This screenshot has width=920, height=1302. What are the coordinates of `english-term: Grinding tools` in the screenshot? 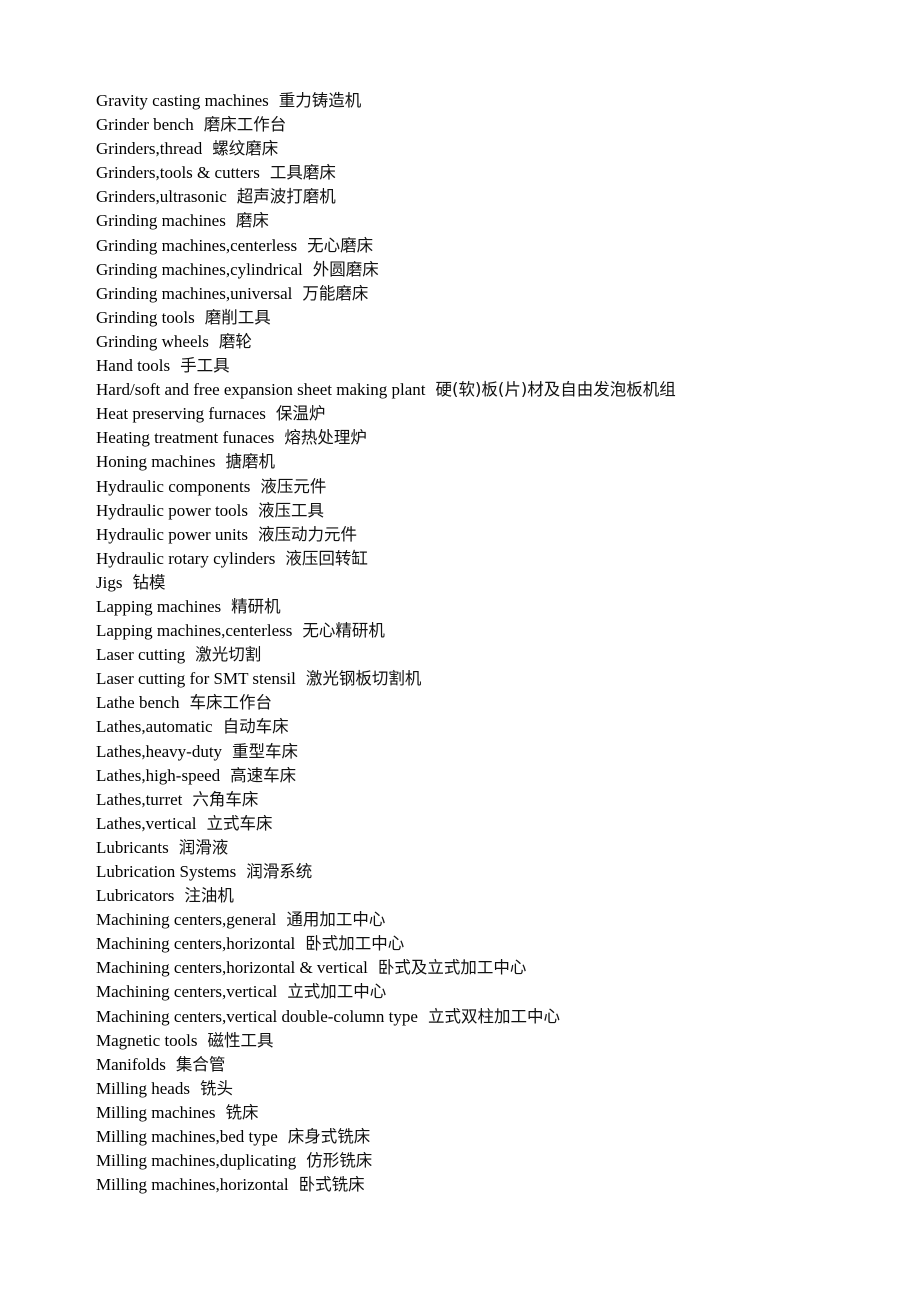 It's located at (145, 317).